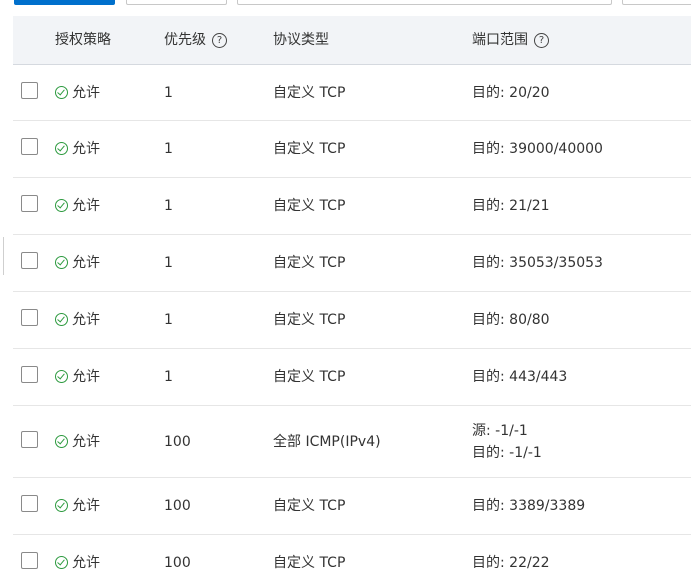 The height and width of the screenshot is (576, 691). I want to click on port-range-text: 目的: 80/80, so click(511, 320).